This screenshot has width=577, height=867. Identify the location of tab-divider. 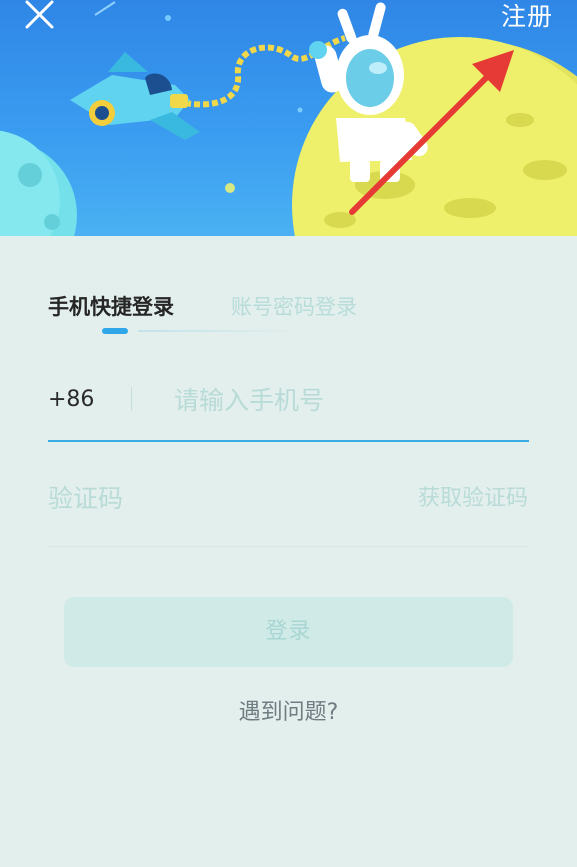
(223, 331).